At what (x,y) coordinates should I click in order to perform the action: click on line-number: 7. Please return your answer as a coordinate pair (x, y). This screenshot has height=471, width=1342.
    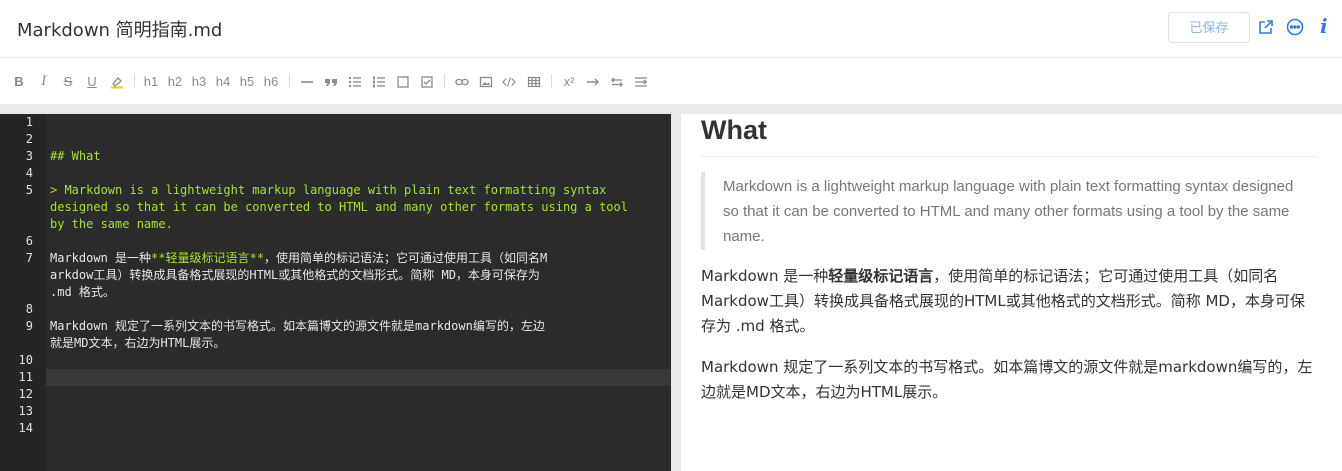
    Looking at the image, I should click on (29, 258).